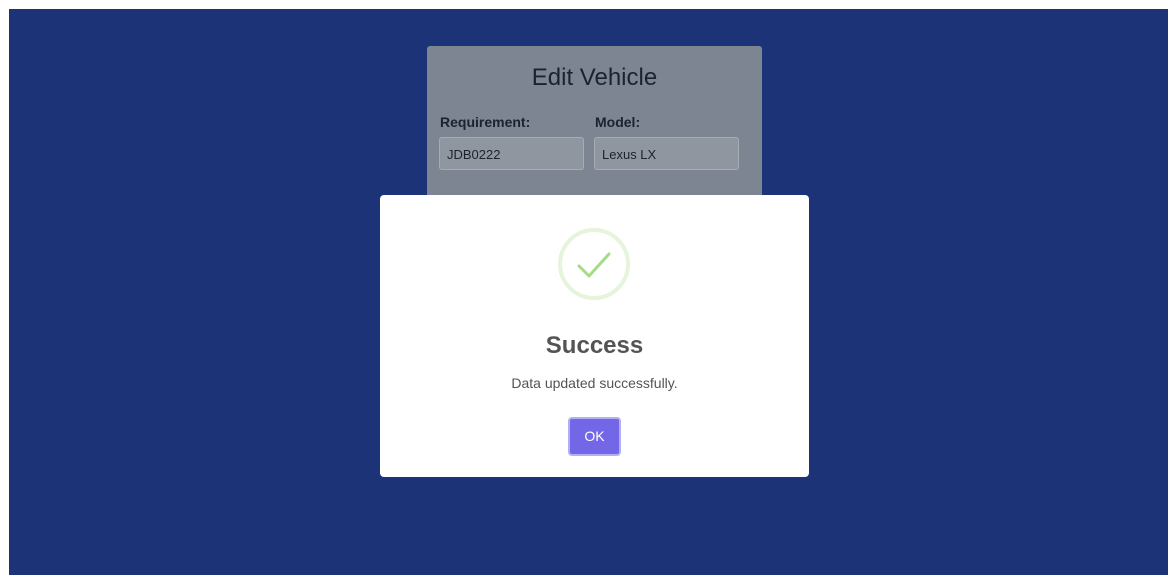  Describe the element at coordinates (511, 153) in the screenshot. I see `requirement-input: JDB0222` at that location.